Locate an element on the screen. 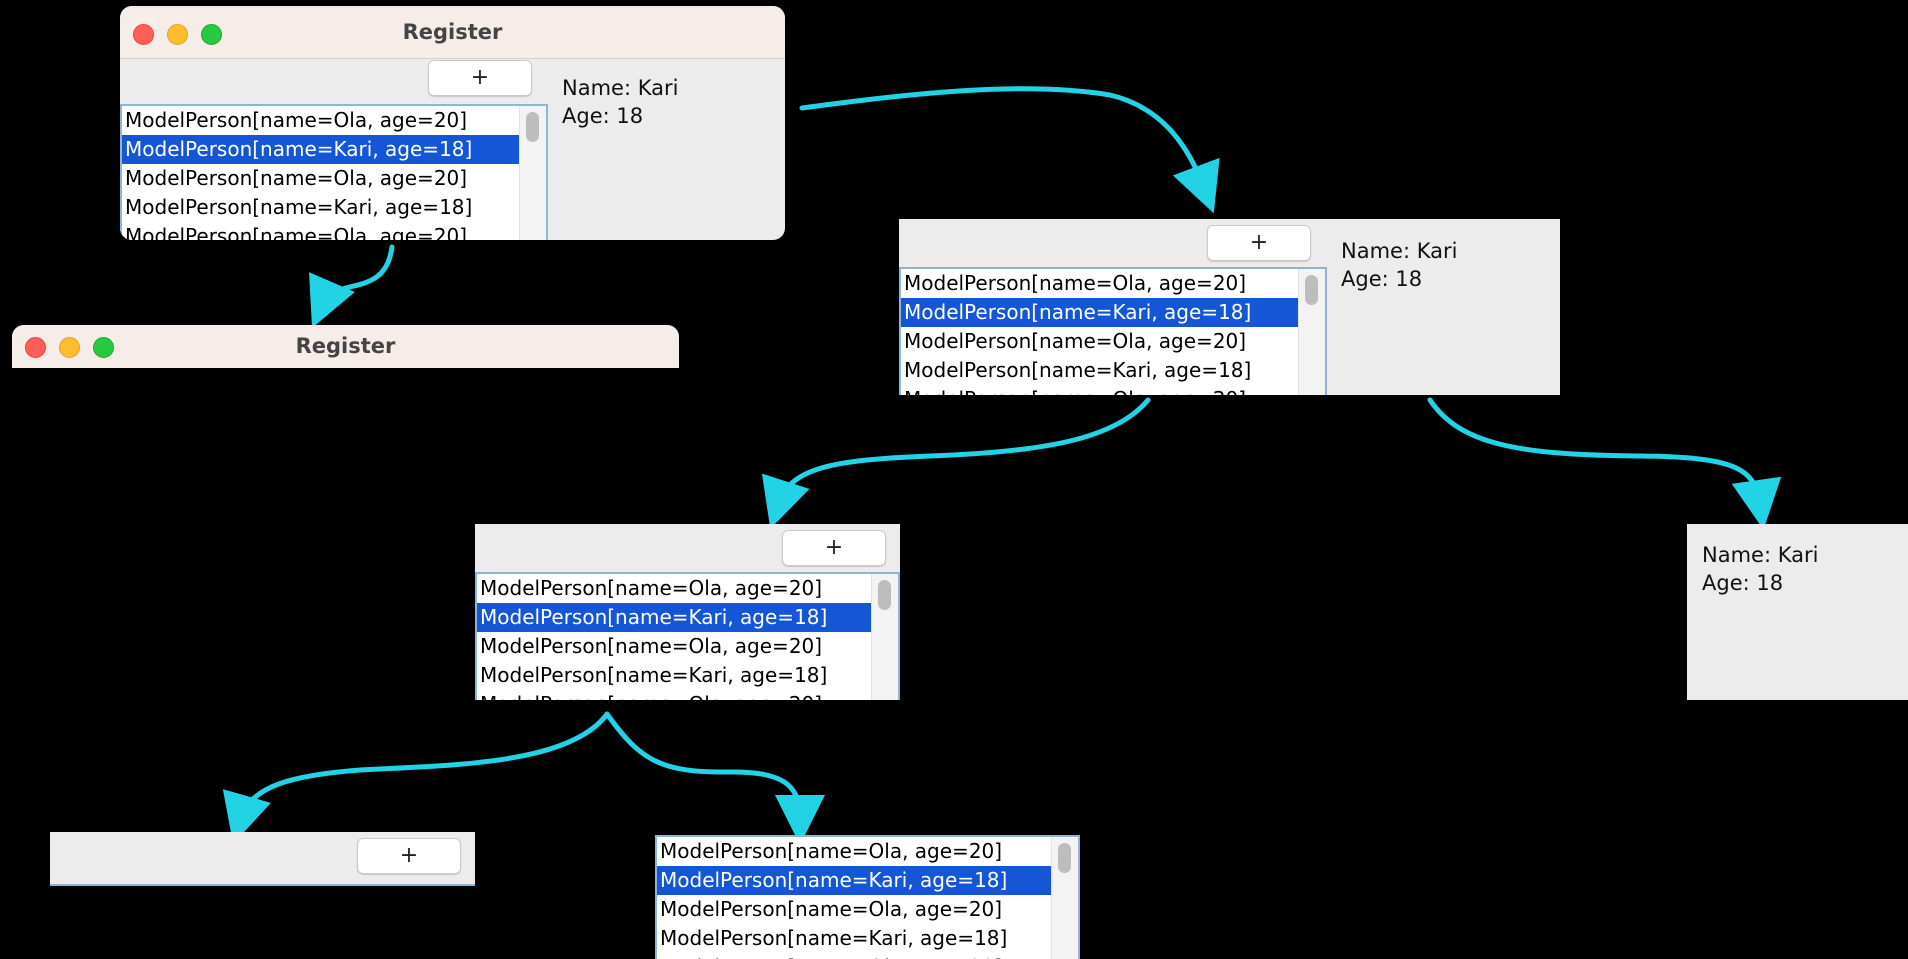  arrow-left-to-toolbar is located at coordinates (416, 778).